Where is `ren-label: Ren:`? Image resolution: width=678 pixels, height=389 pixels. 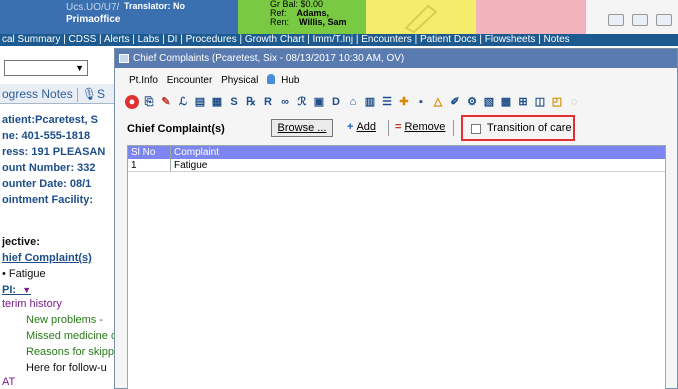
ren-label: Ren: is located at coordinates (280, 22).